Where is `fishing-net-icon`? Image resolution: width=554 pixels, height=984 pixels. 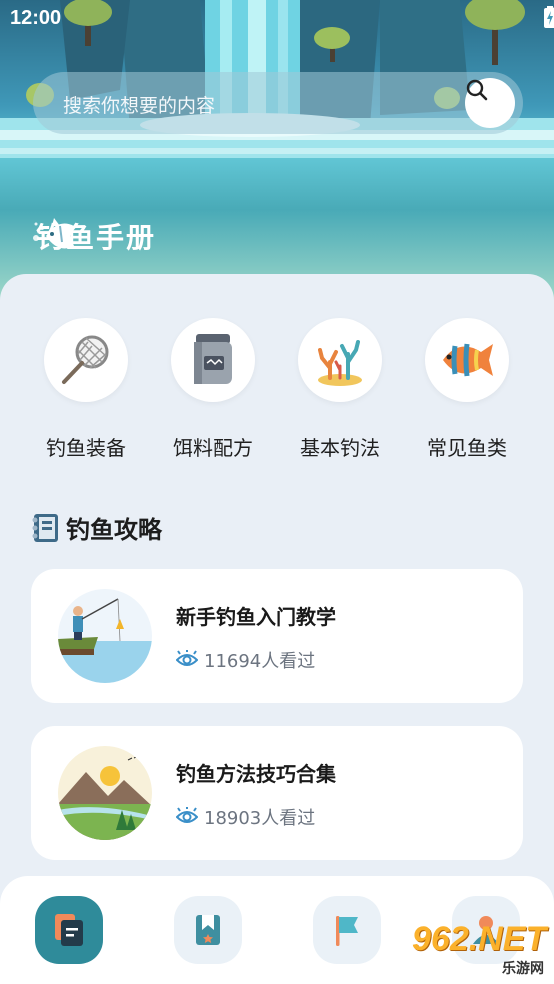 fishing-net-icon is located at coordinates (85, 359).